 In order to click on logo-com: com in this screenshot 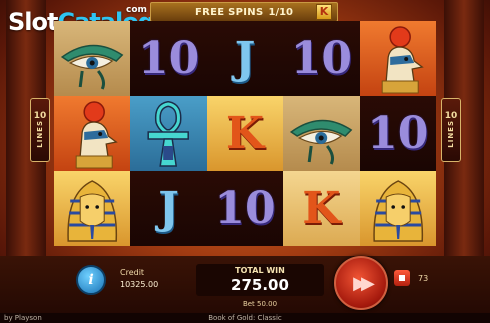, I will do `click(136, 10)`.